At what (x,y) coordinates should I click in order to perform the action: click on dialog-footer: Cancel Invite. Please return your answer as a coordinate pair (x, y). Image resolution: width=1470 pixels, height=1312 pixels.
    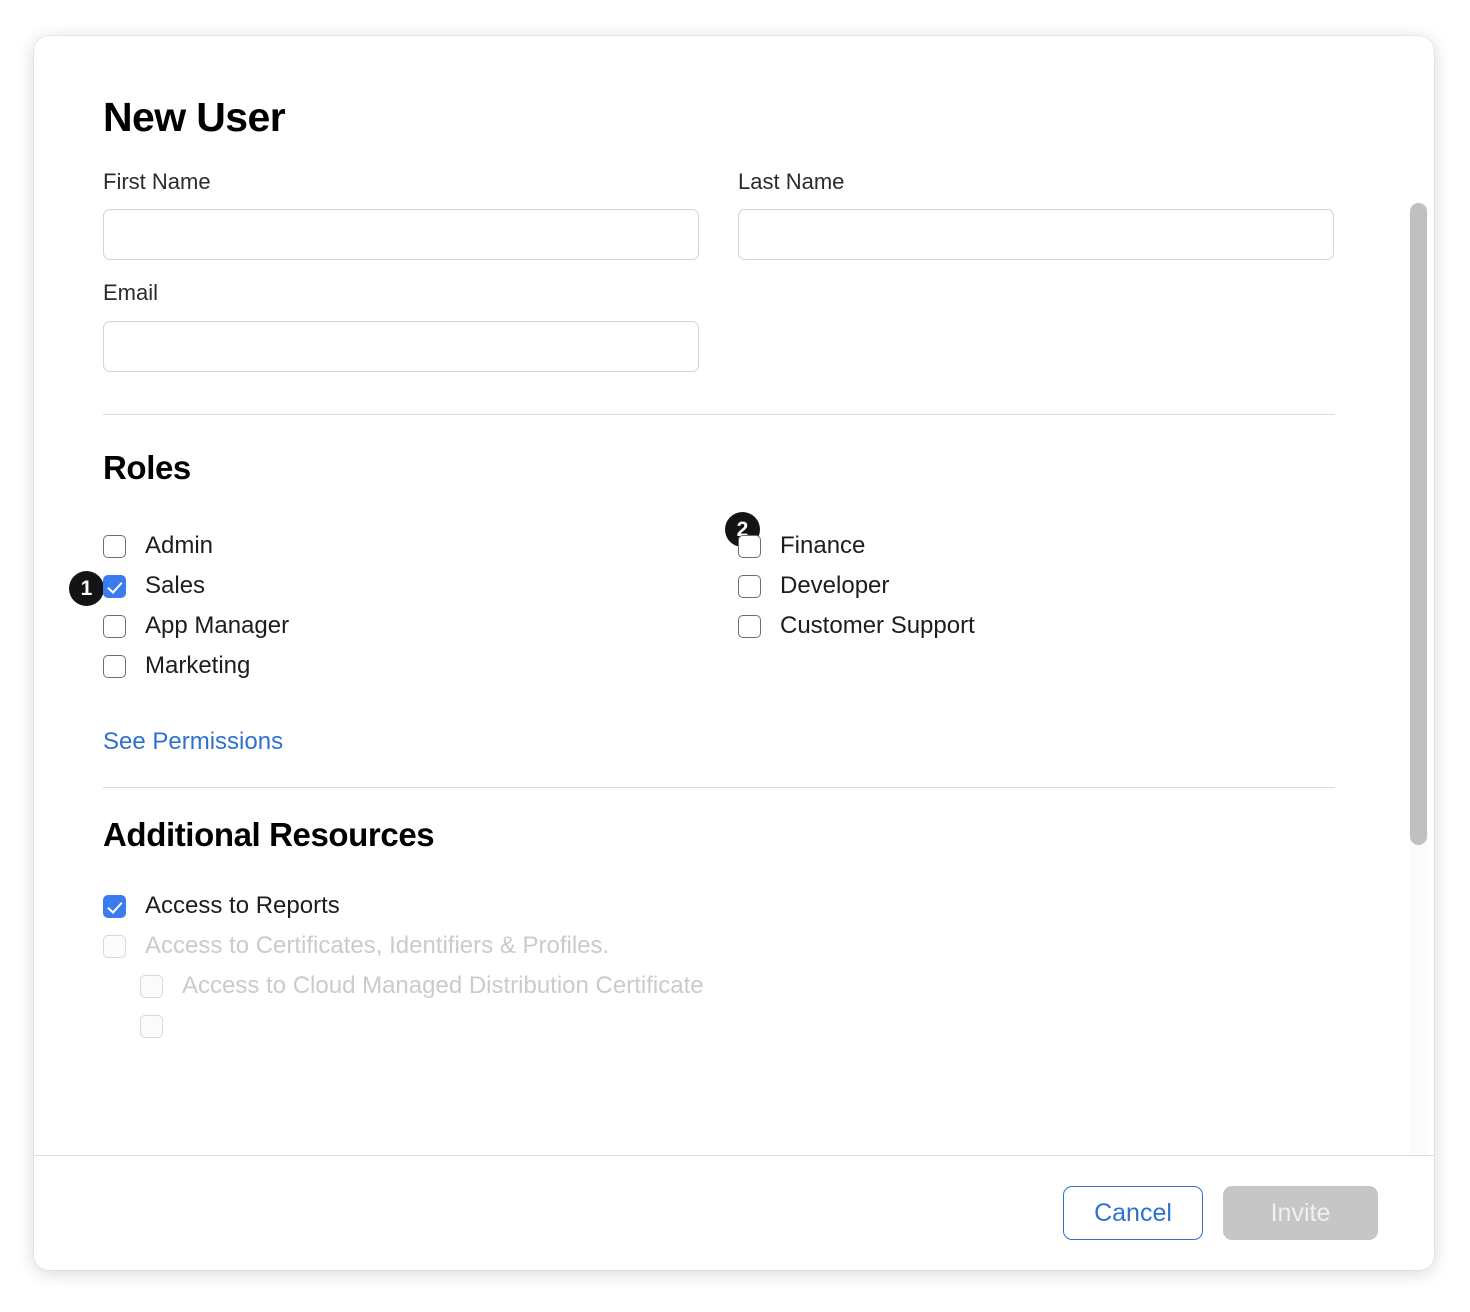
    Looking at the image, I should click on (734, 1212).